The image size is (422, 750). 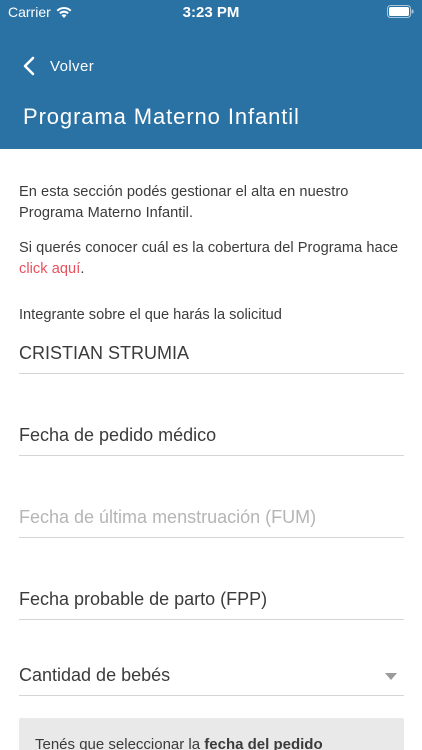 What do you see at coordinates (82, 268) in the screenshot?
I see `coverage-text-suffix: .` at bounding box center [82, 268].